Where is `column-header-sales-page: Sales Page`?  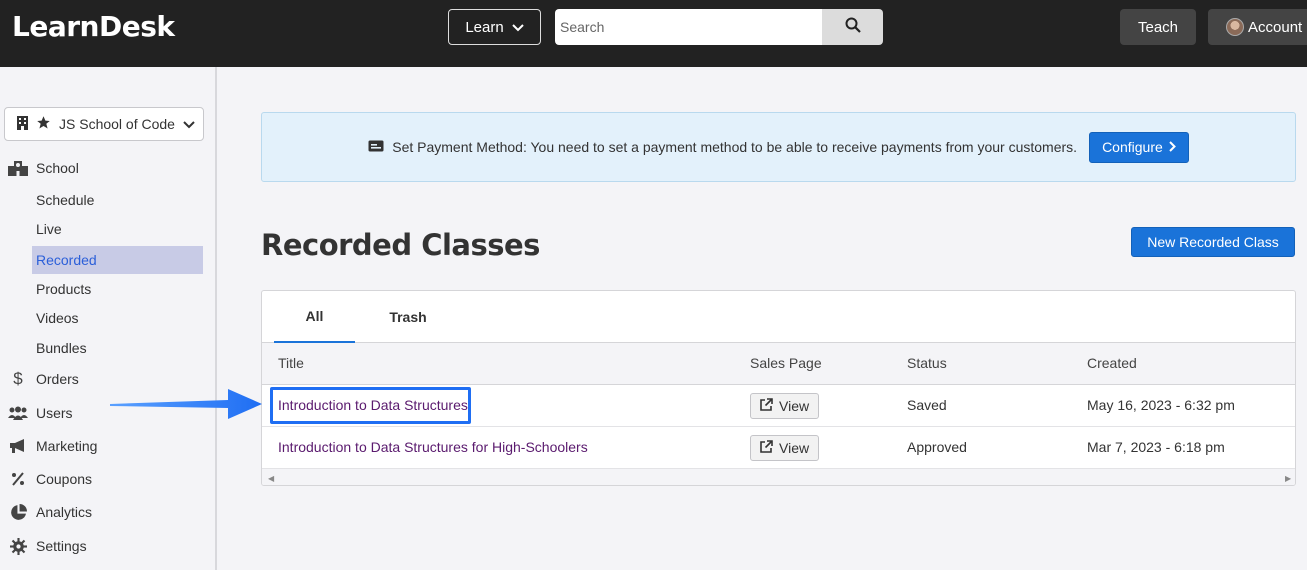 column-header-sales-page: Sales Page is located at coordinates (786, 363).